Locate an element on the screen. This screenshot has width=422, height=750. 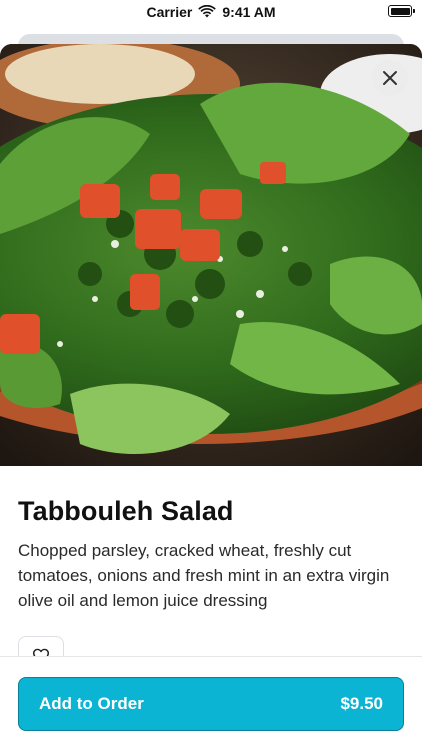
close-icon is located at coordinates (390, 78).